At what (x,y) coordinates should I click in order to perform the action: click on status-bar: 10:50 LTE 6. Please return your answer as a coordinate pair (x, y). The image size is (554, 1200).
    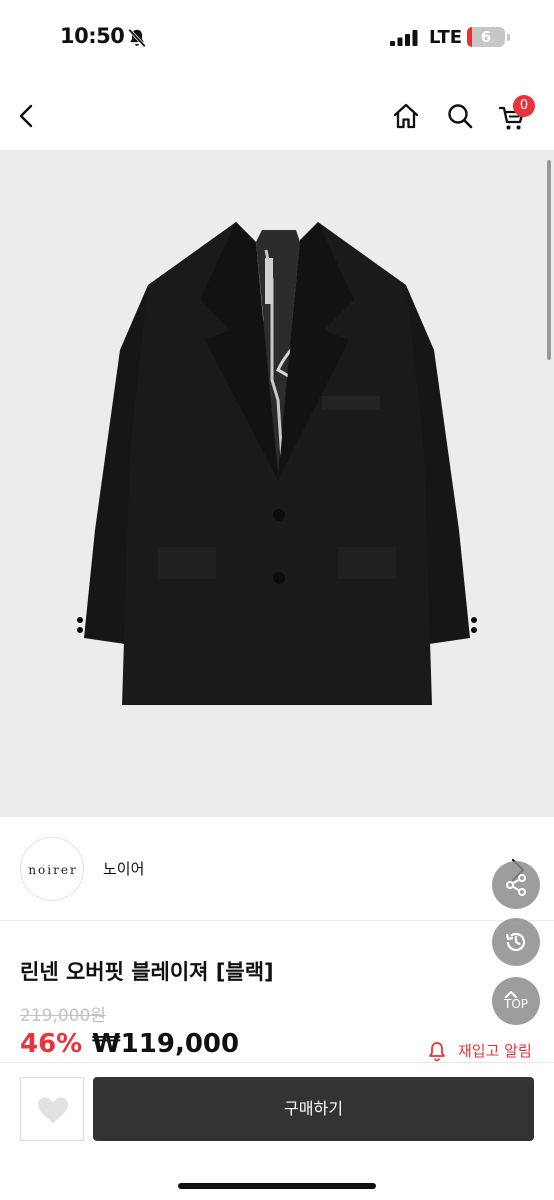
    Looking at the image, I should click on (277, 38).